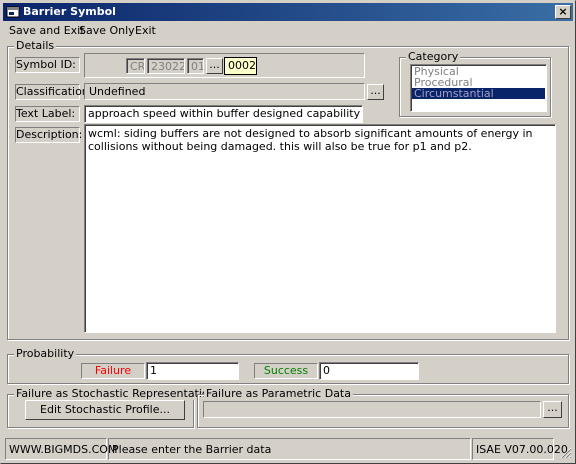 The image size is (576, 464). What do you see at coordinates (166, 66) in the screenshot?
I see `symbol-id-part2: 230227` at bounding box center [166, 66].